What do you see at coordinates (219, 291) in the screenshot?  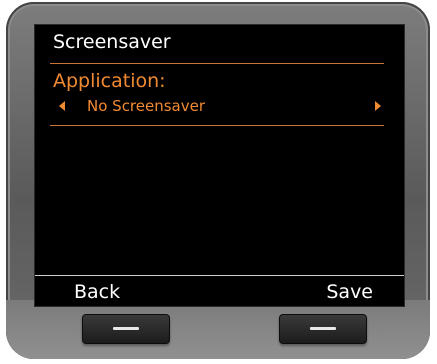 I see `softkey-bar: Back Save` at bounding box center [219, 291].